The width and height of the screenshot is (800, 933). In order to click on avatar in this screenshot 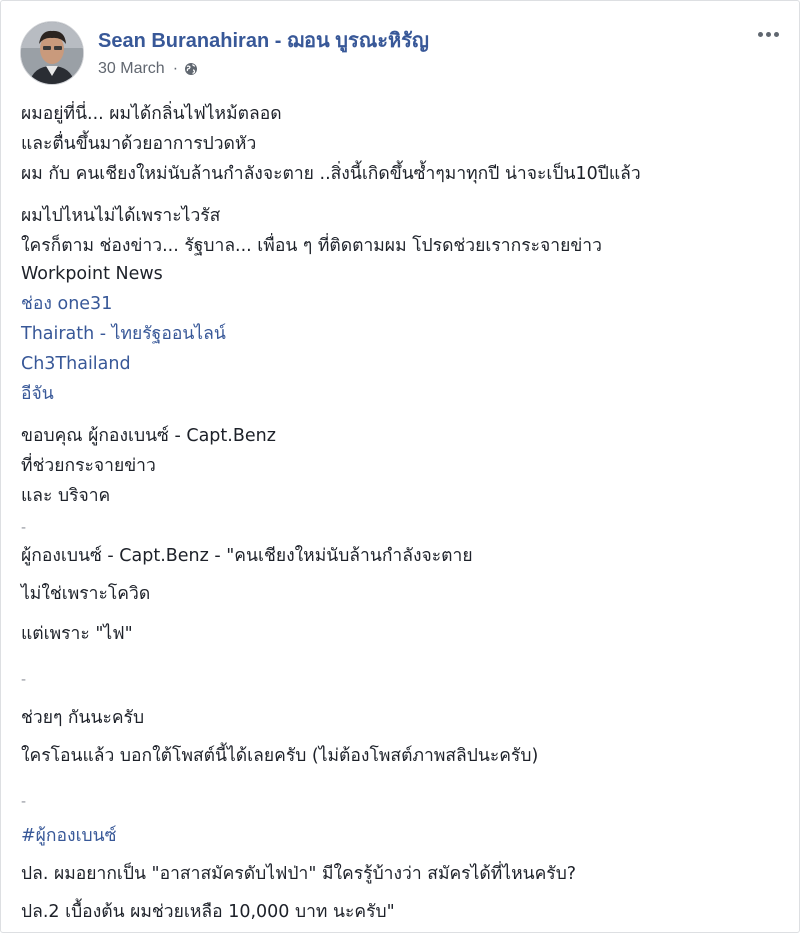, I will do `click(52, 53)`.